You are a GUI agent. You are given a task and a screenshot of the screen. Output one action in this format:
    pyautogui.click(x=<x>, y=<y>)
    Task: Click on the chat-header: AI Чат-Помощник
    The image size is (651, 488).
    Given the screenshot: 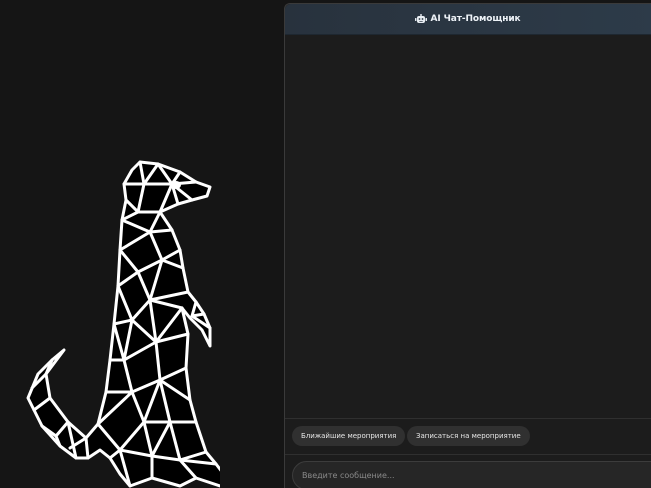 What is the action you would take?
    pyautogui.click(x=468, y=19)
    